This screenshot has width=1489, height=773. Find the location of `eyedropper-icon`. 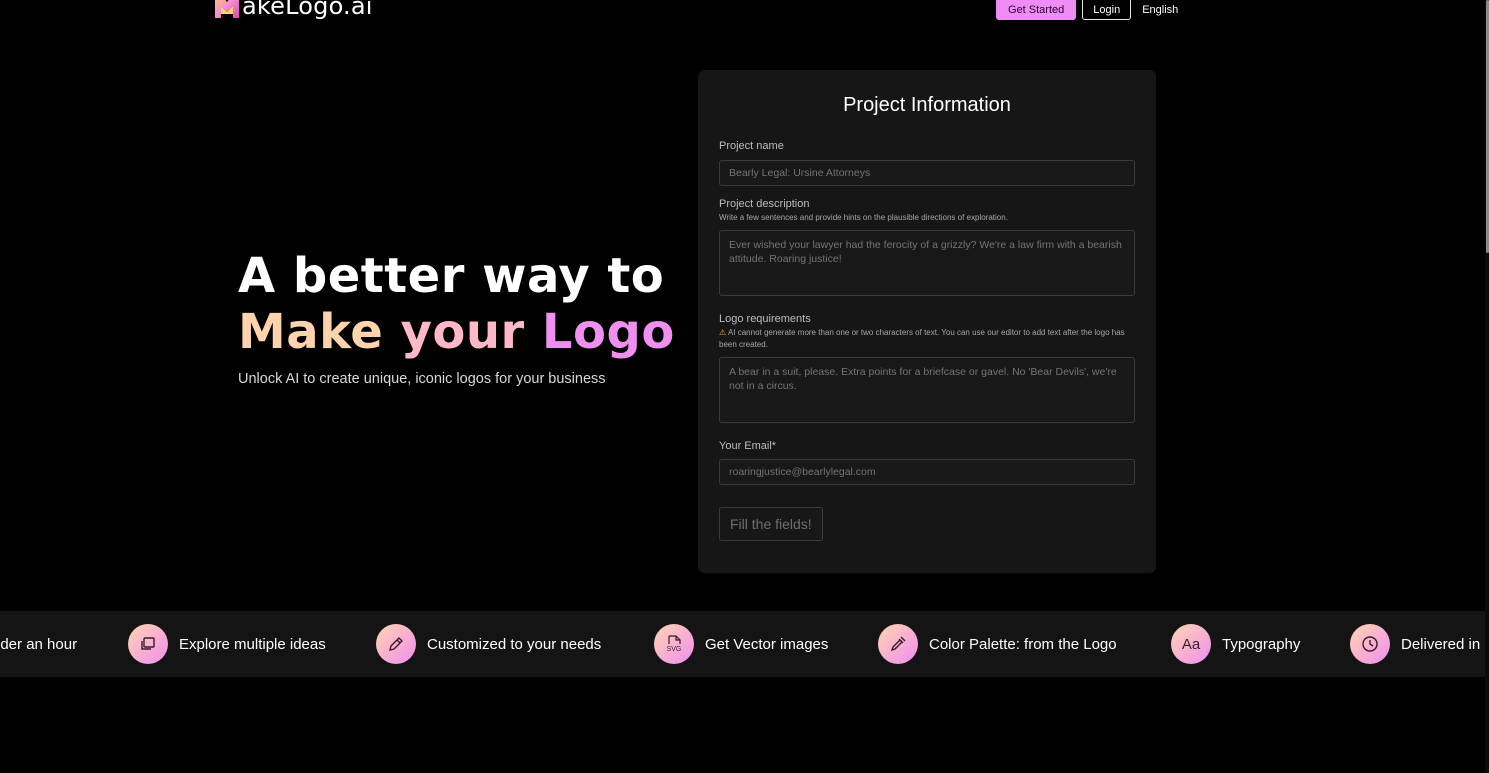

eyedropper-icon is located at coordinates (898, 644).